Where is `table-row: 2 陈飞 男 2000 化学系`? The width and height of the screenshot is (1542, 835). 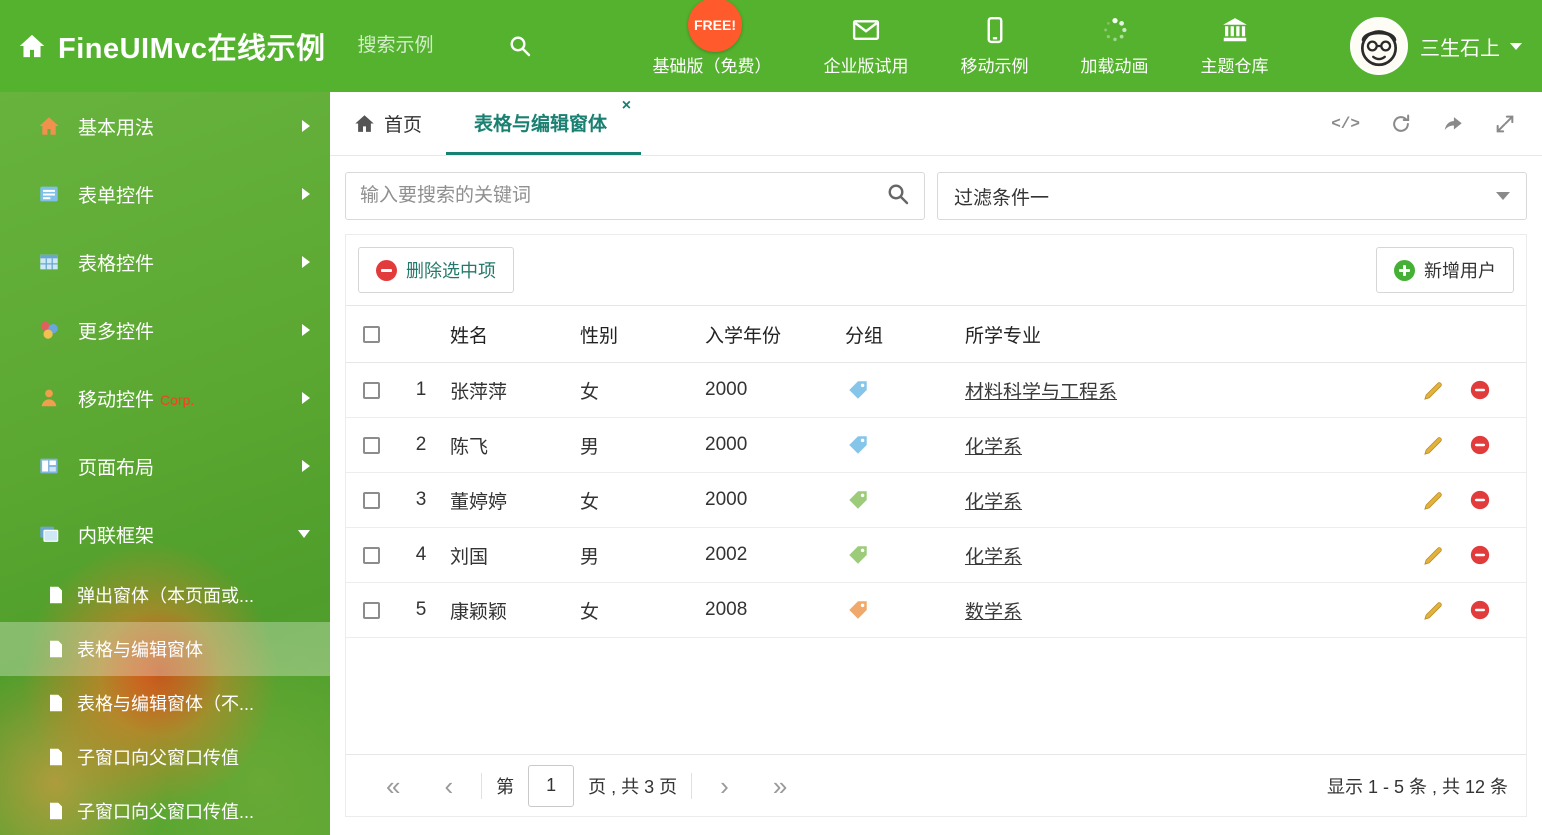 table-row: 2 陈飞 男 2000 化学系 is located at coordinates (936, 445).